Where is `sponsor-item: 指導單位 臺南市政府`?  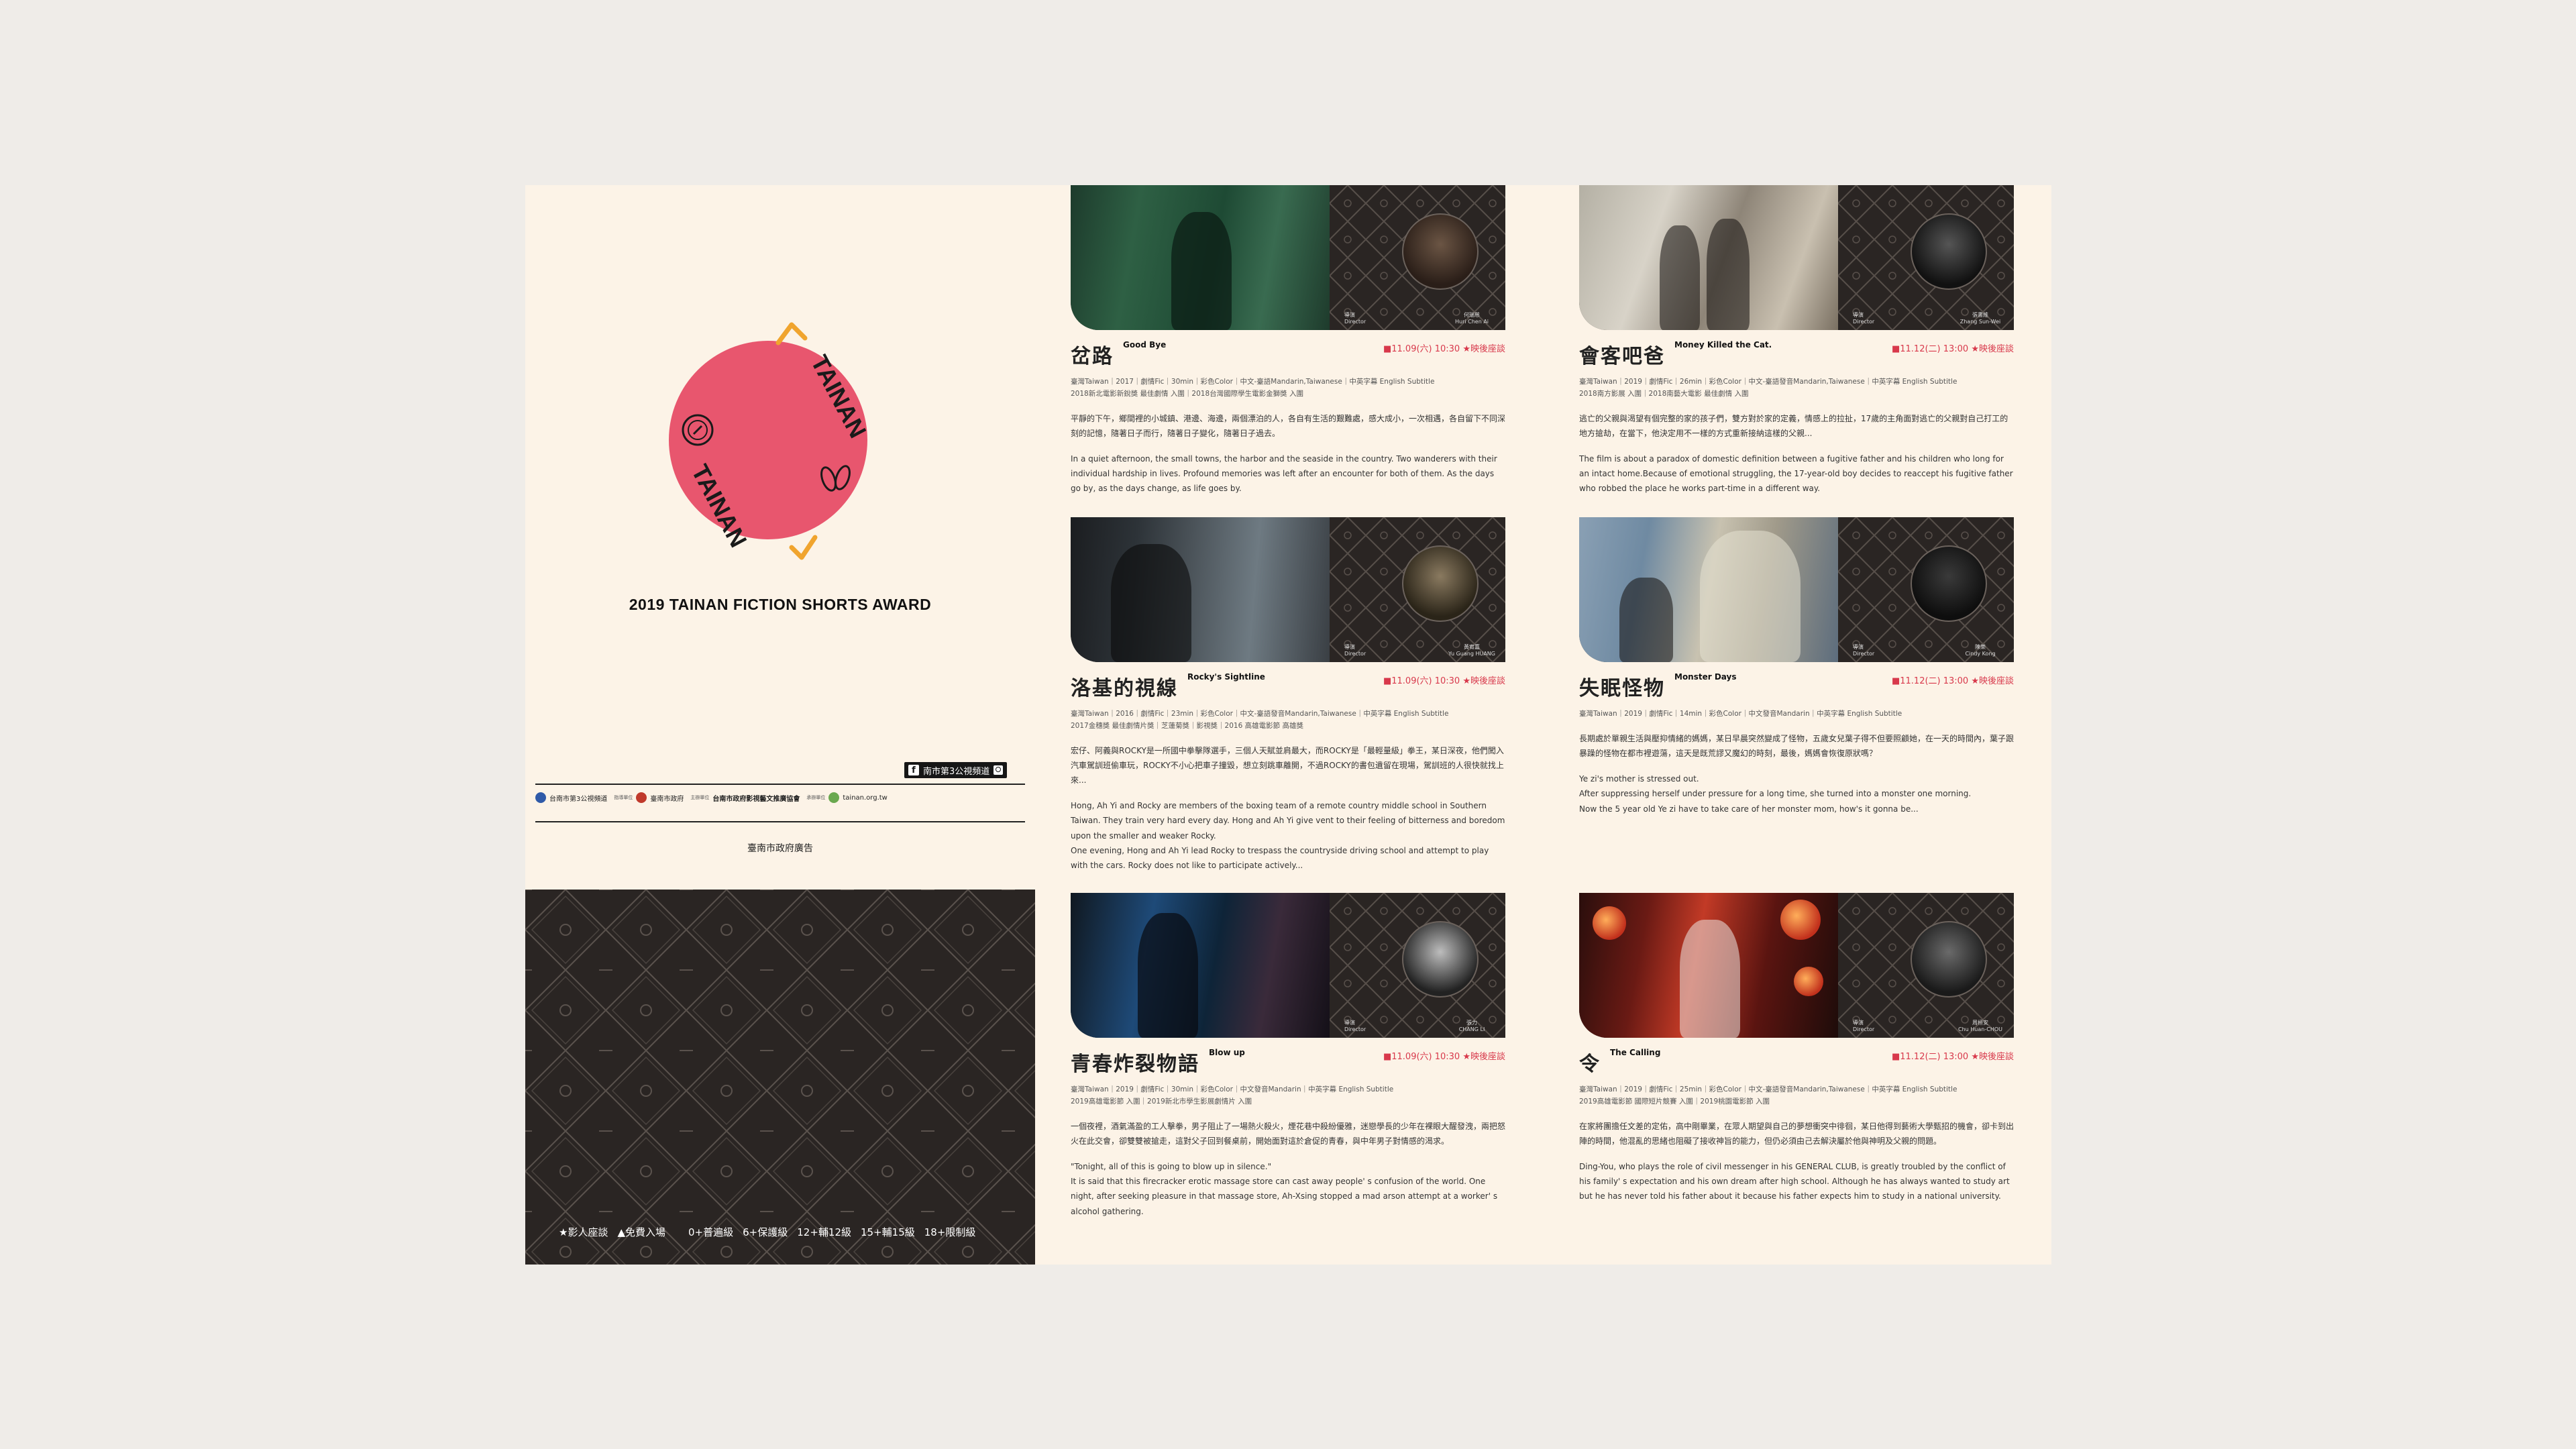 sponsor-item: 指導單位 臺南市政府 is located at coordinates (649, 797).